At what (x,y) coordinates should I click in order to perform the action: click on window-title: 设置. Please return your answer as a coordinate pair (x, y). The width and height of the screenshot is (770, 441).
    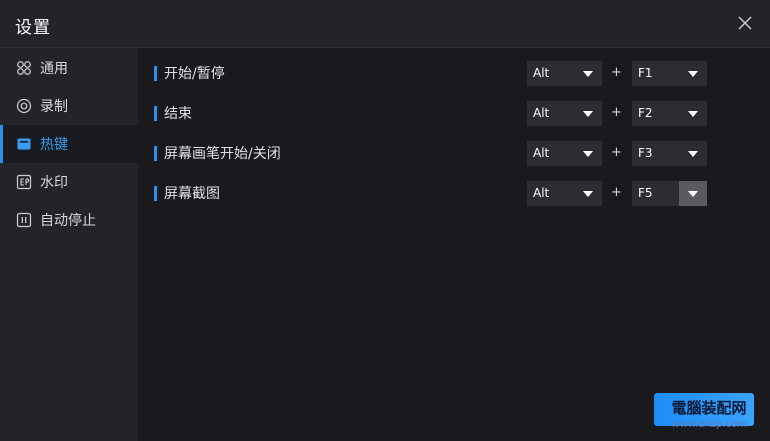
    Looking at the image, I should click on (33, 28).